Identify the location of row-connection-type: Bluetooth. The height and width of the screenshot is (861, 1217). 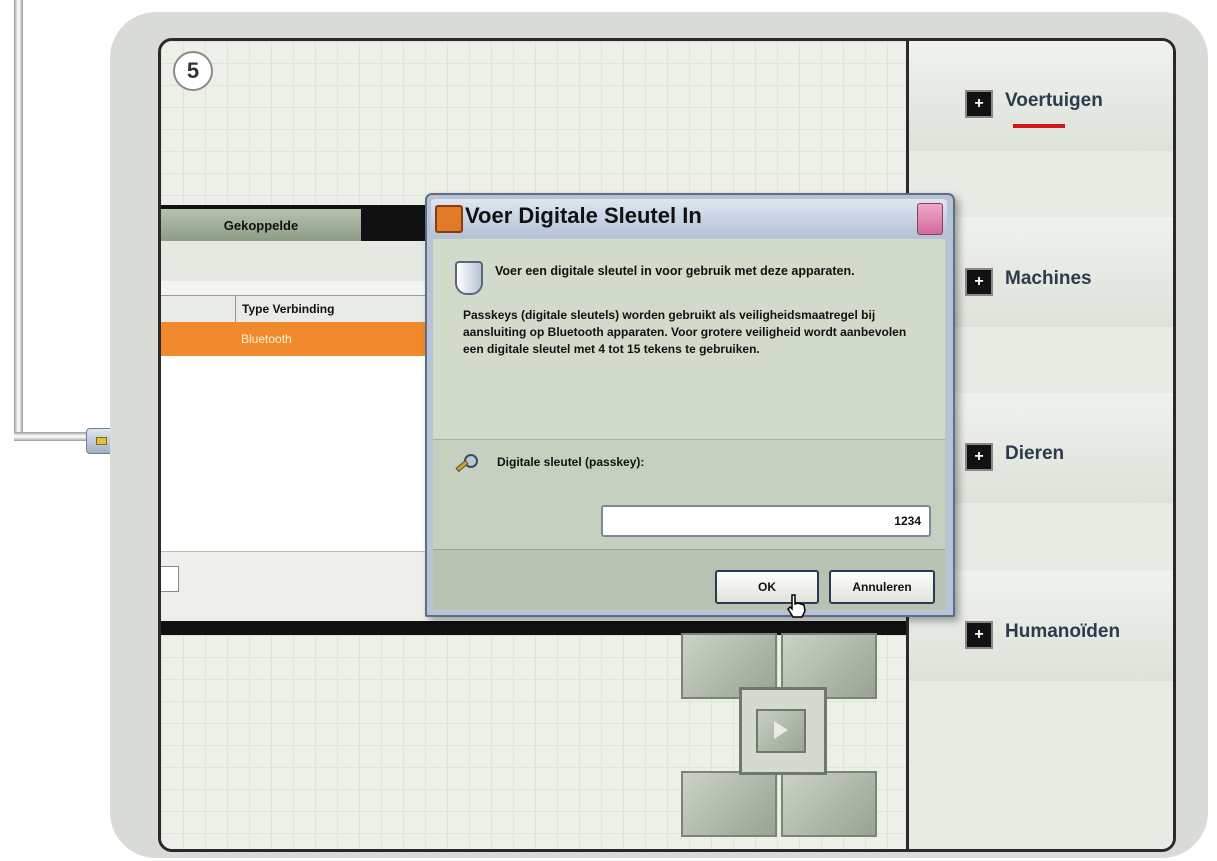
(266, 339).